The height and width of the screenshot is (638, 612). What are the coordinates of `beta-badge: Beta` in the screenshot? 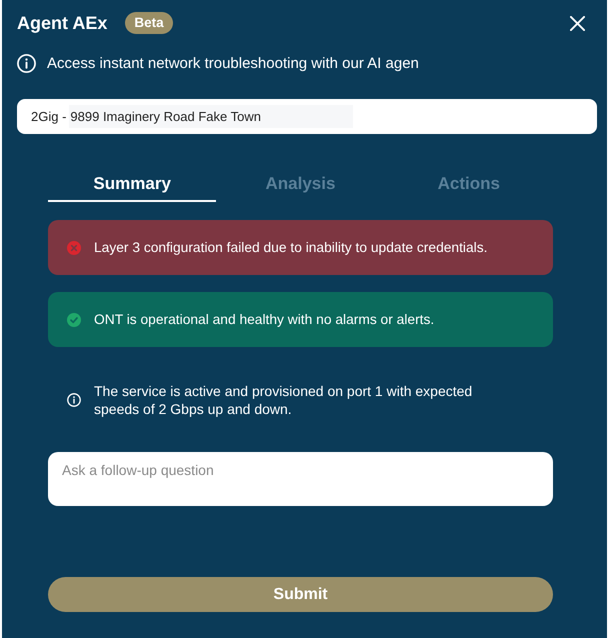 It's located at (149, 23).